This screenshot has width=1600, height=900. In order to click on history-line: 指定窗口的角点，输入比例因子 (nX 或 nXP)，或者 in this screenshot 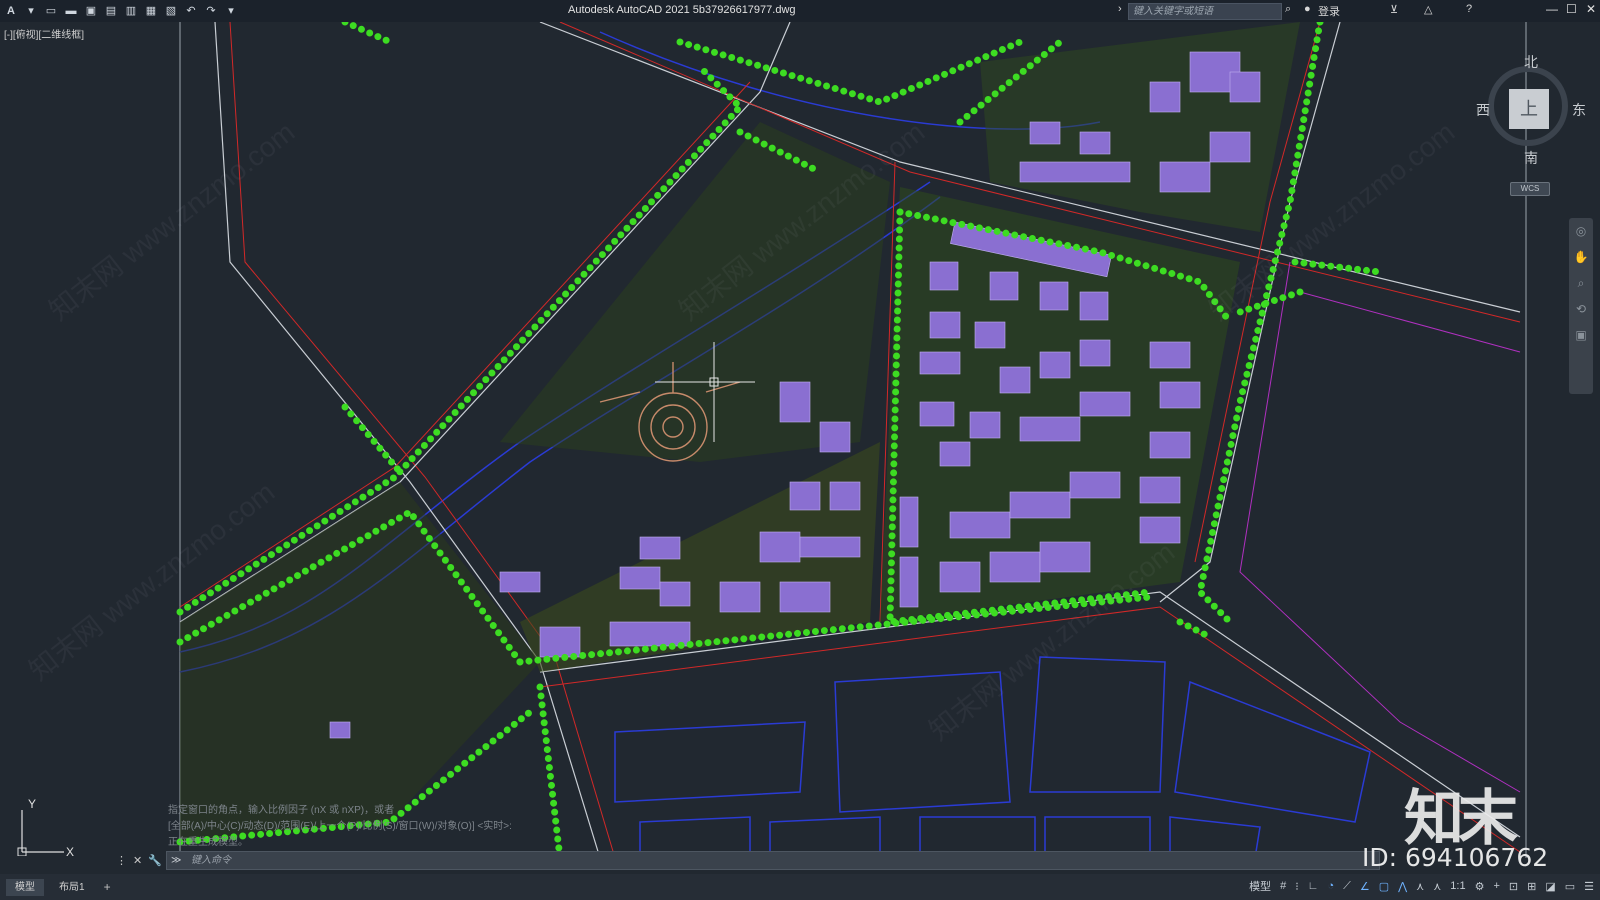, I will do `click(281, 810)`.